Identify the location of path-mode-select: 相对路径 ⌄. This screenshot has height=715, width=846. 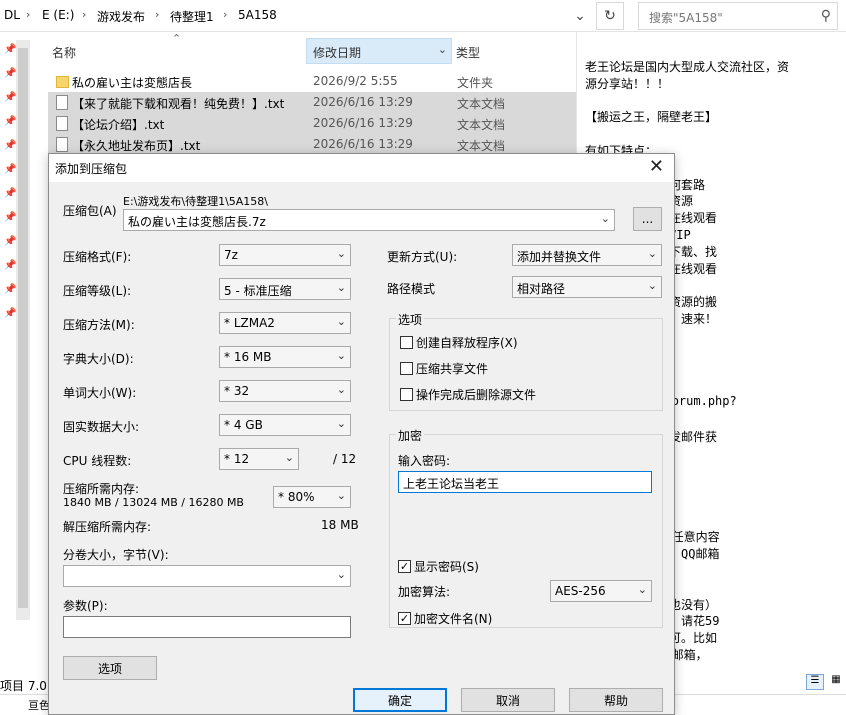
(587, 287).